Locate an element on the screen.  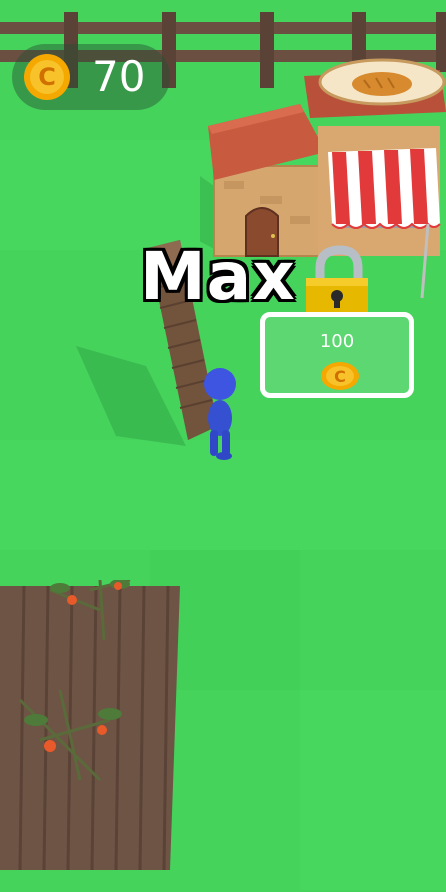
unlock-price: 100 is located at coordinates (337, 341).